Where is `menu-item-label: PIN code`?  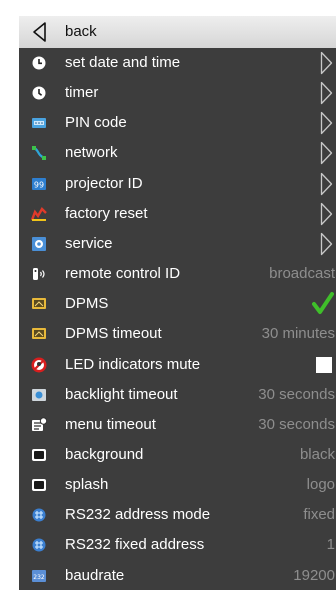 menu-item-label: PIN code is located at coordinates (96, 123).